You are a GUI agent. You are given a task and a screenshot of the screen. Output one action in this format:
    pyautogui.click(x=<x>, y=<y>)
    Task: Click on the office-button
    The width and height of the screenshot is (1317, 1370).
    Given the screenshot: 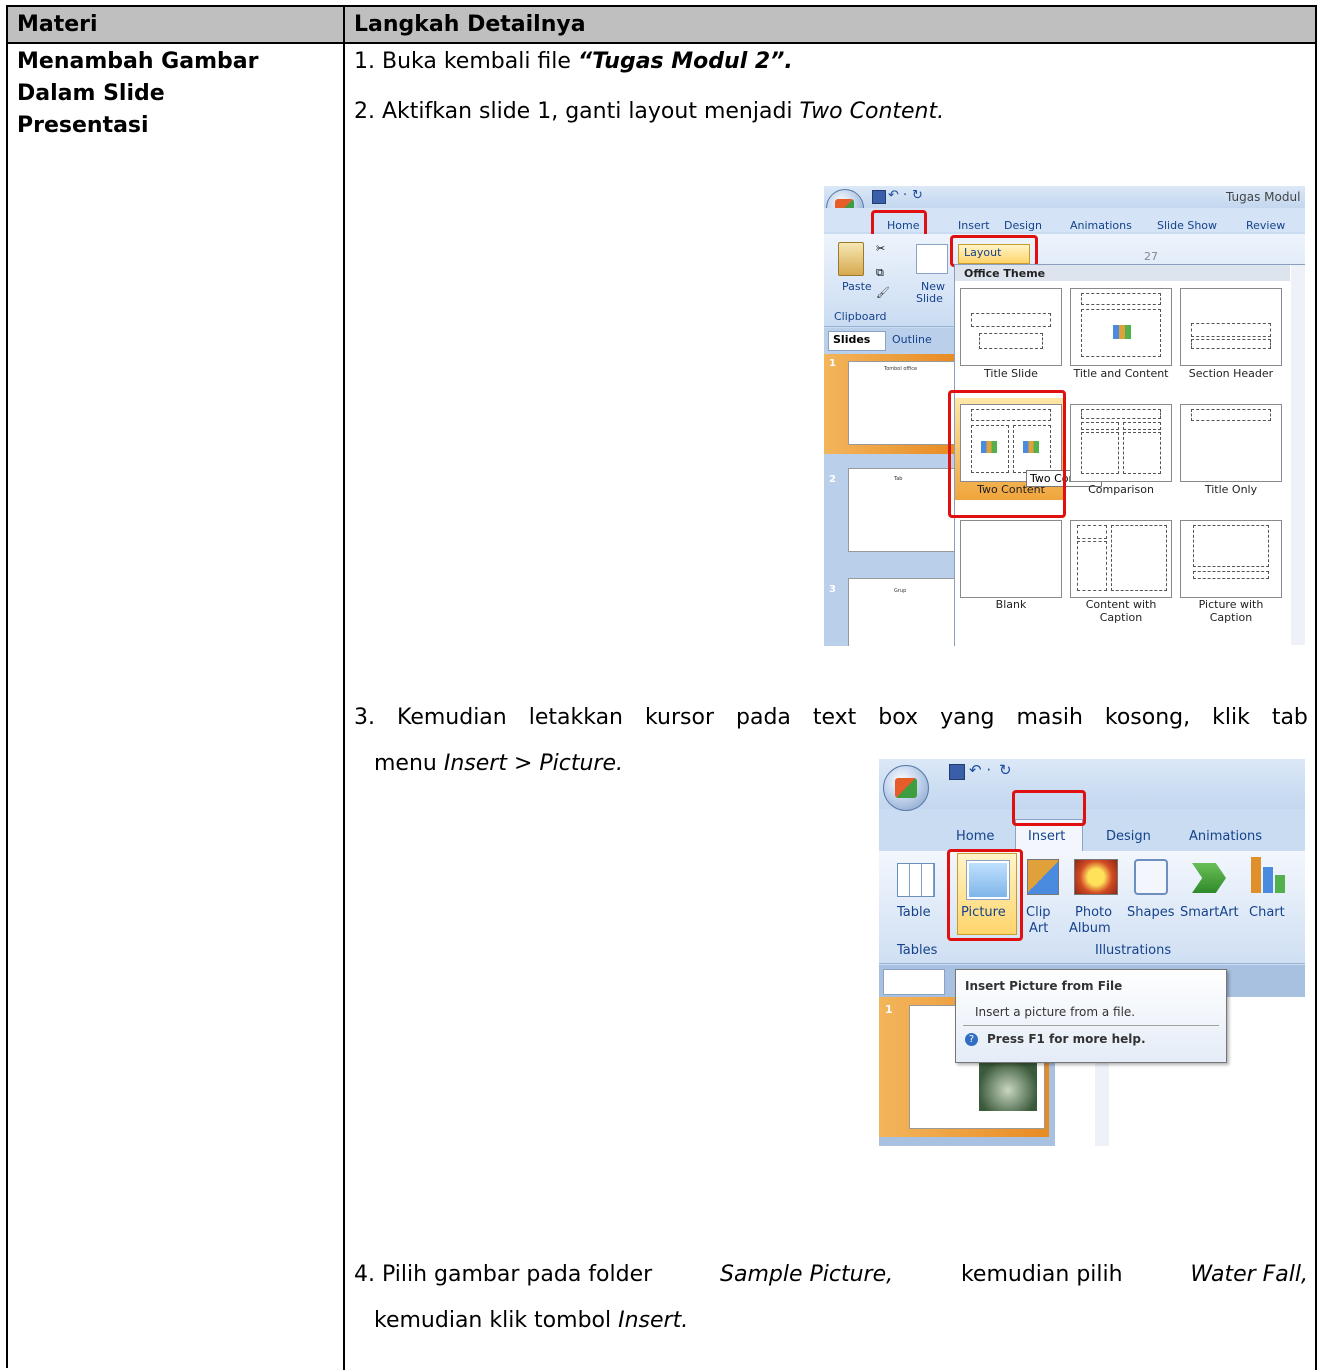 What is the action you would take?
    pyautogui.click(x=906, y=788)
    